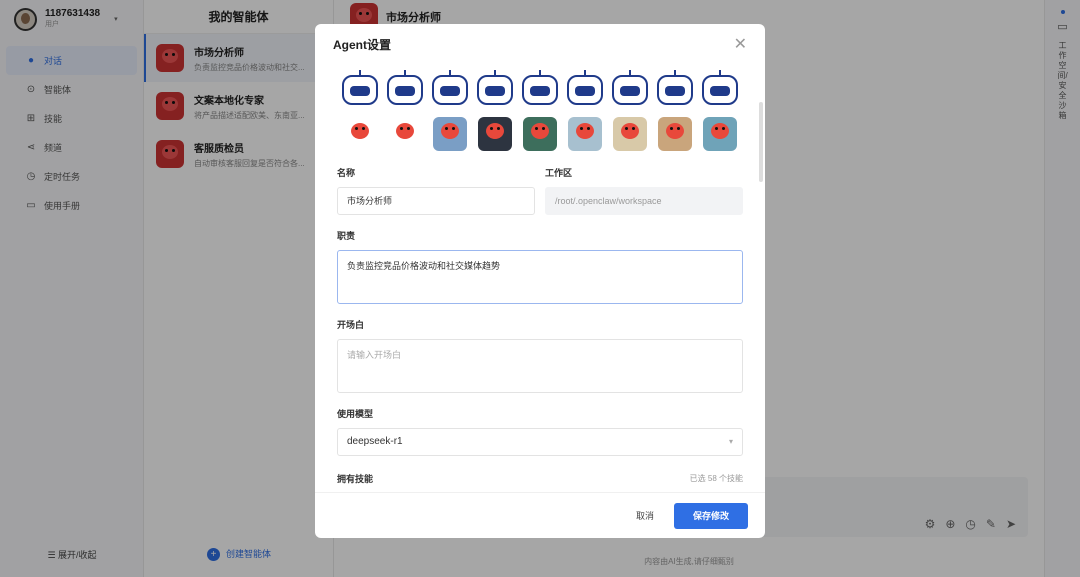 This screenshot has height=577, width=1080. Describe the element at coordinates (716, 478) in the screenshot. I see `skills-count: 已选 58 个技能` at that location.